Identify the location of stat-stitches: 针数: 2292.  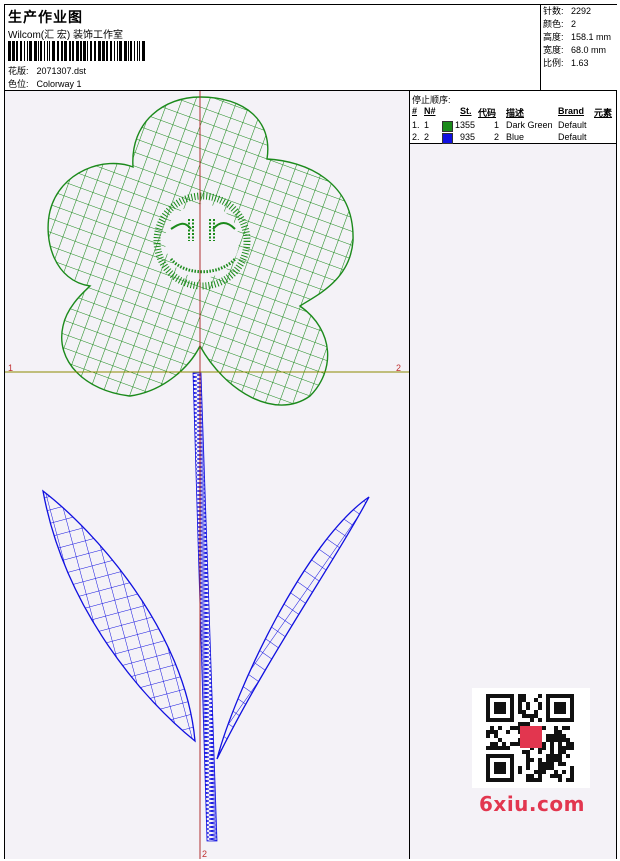
(567, 11).